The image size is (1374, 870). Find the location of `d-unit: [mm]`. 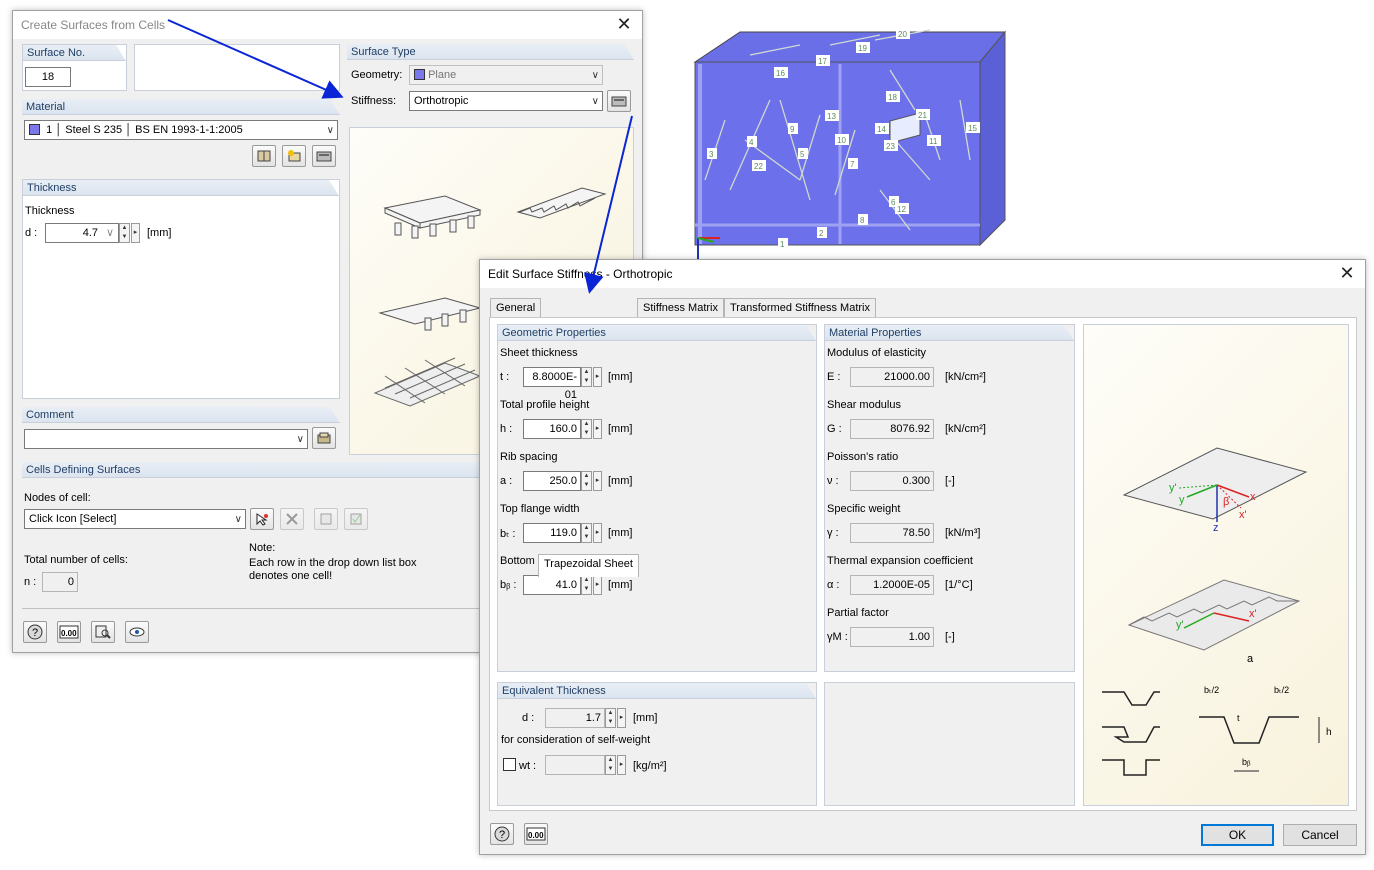

d-unit: [mm] is located at coordinates (645, 718).